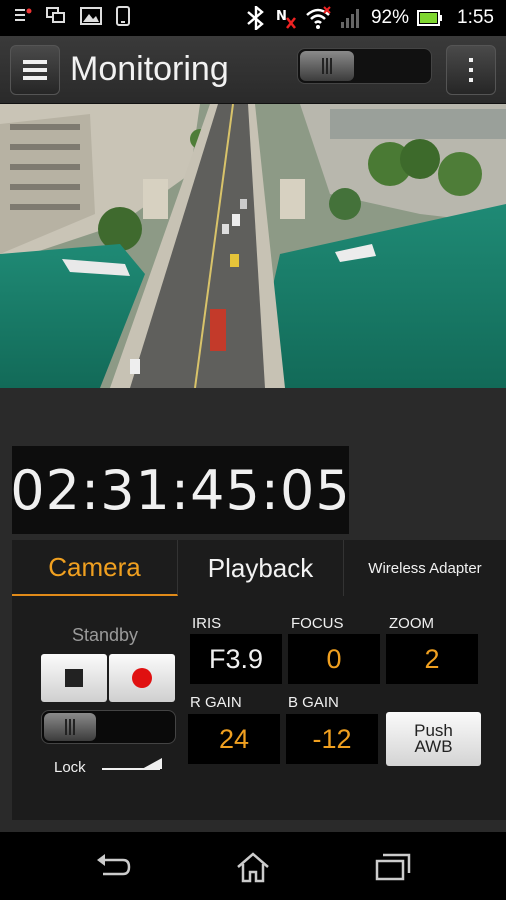 This screenshot has height=900, width=506. I want to click on menu-button, so click(35, 70).